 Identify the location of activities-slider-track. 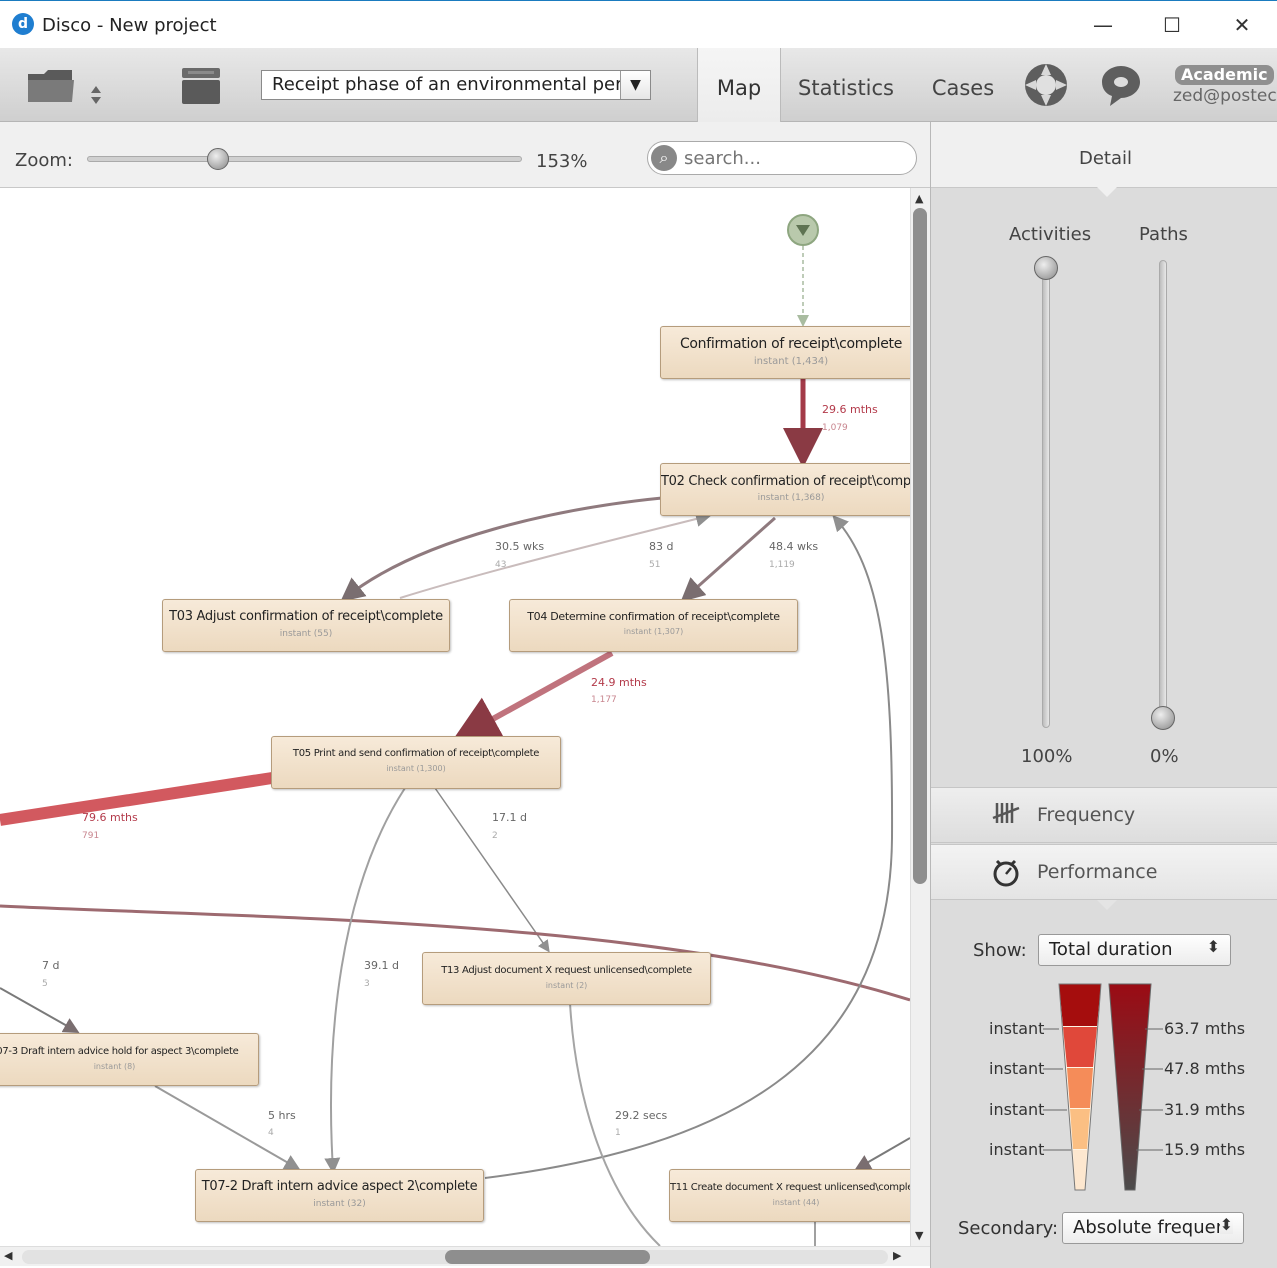
(1046, 494).